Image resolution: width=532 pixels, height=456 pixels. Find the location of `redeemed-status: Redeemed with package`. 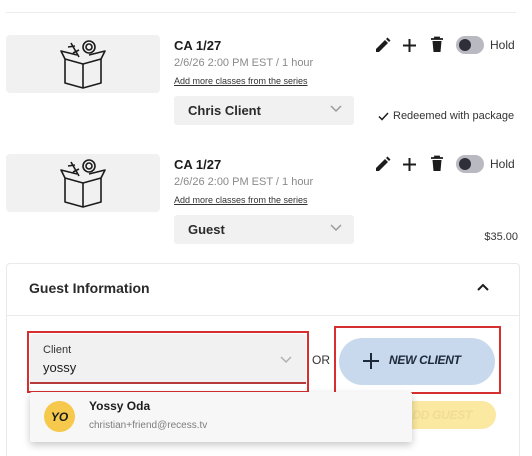

redeemed-status: Redeemed with package is located at coordinates (446, 116).